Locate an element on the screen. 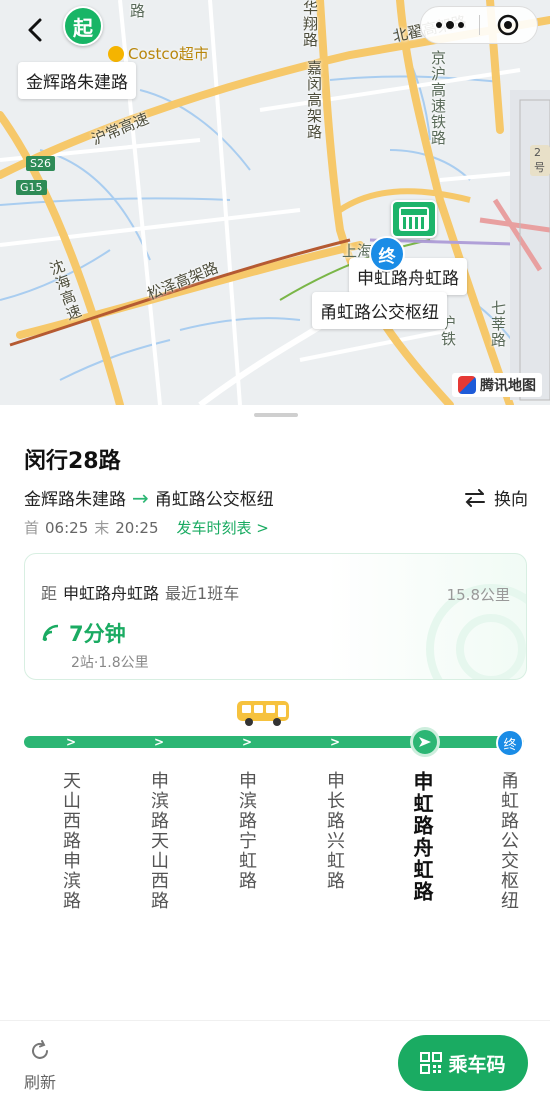 This screenshot has height=1109, width=550. timetable-link: 发车时刻表 > is located at coordinates (223, 527).